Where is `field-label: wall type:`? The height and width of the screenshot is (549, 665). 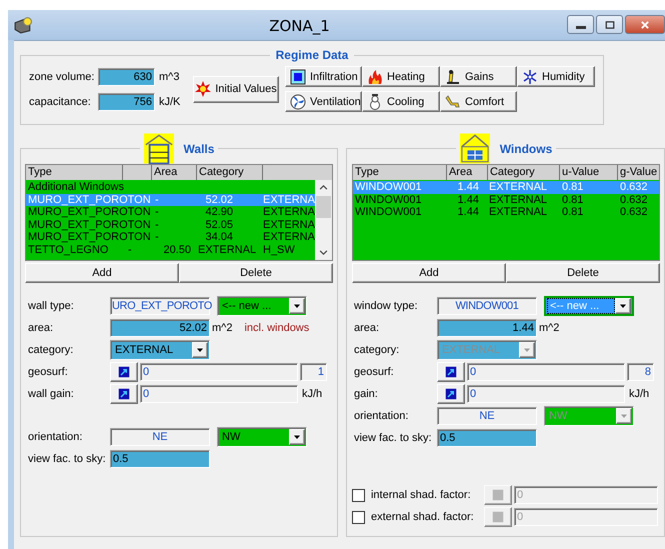 field-label: wall type: is located at coordinates (51, 306).